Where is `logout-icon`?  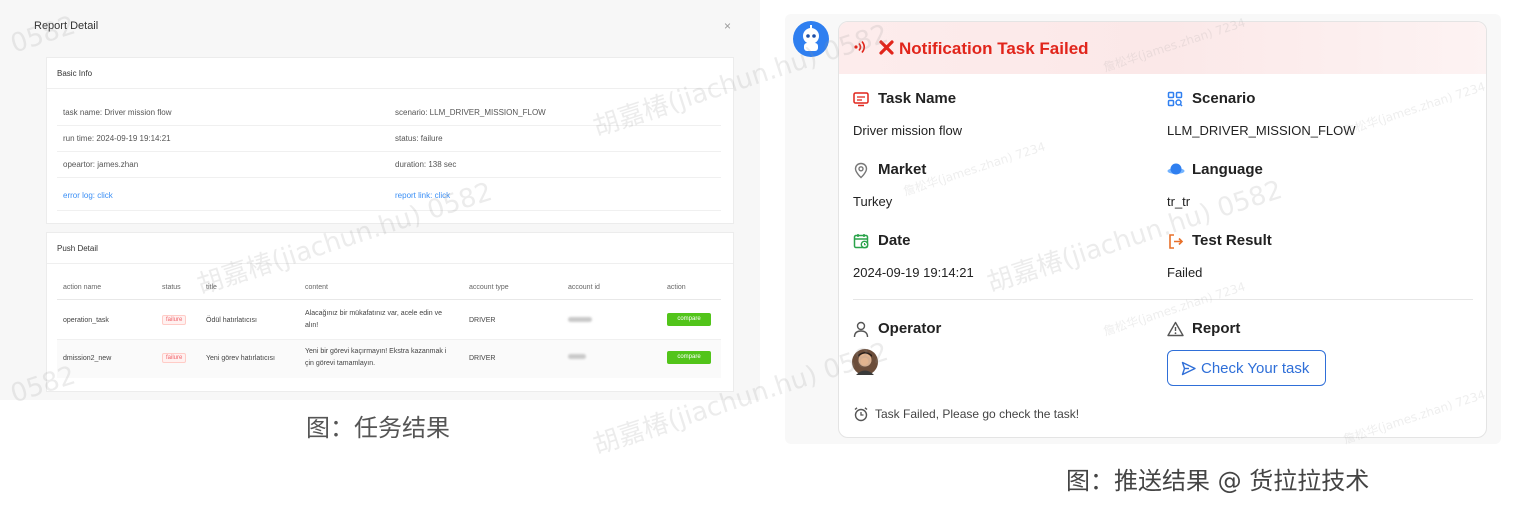
logout-icon is located at coordinates (1176, 241).